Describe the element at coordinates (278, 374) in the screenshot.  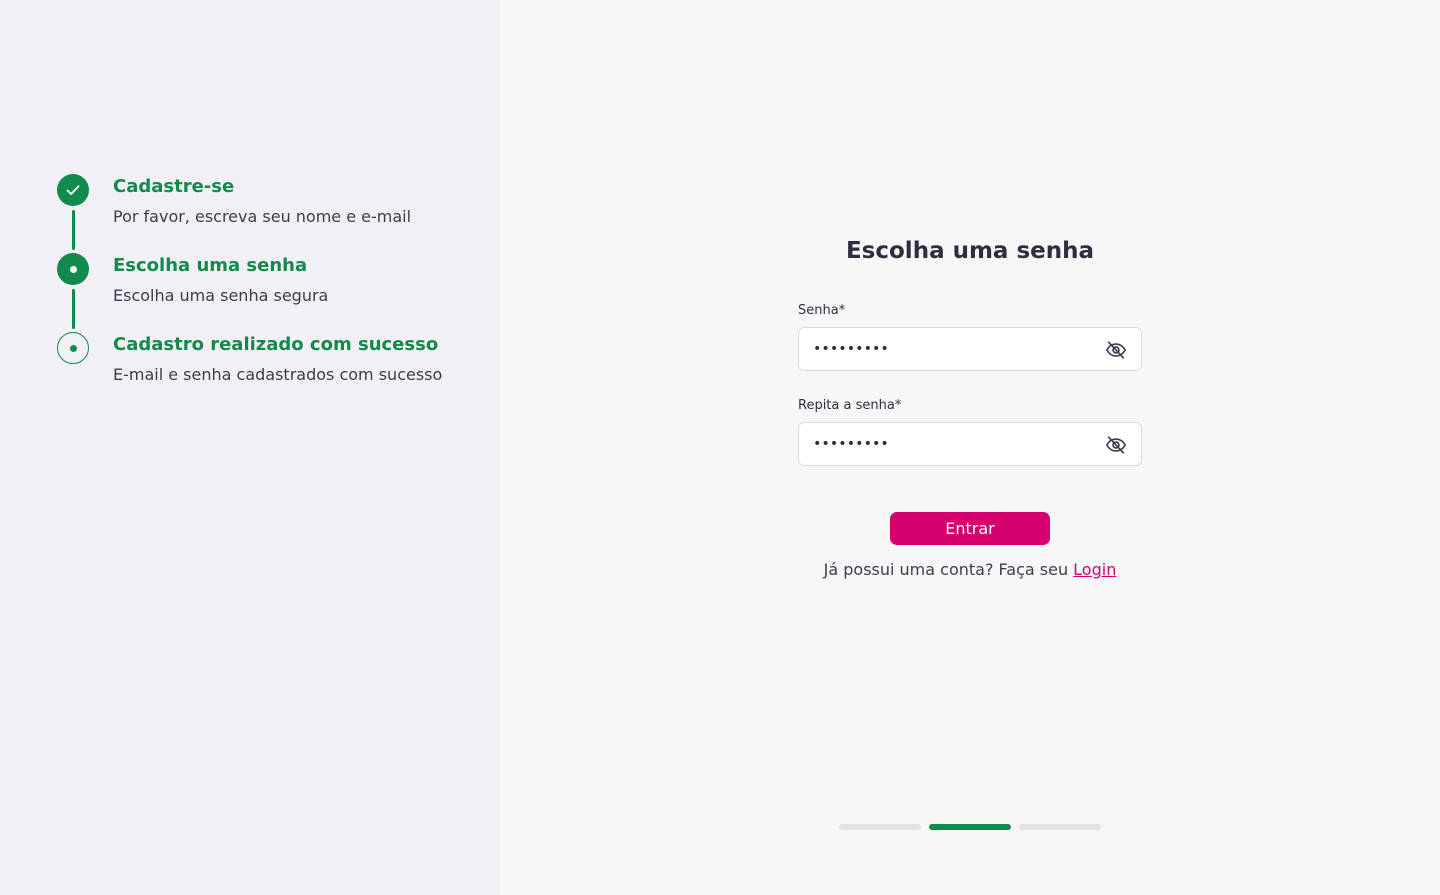
I see `step-description: E-mail e senha cadastrados com sucesso` at that location.